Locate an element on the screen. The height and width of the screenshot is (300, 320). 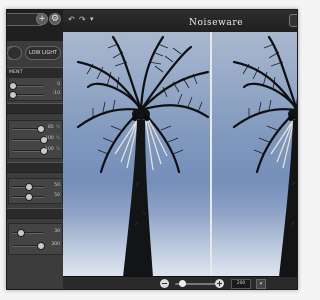
split-view-divider is located at coordinates (211, 154).